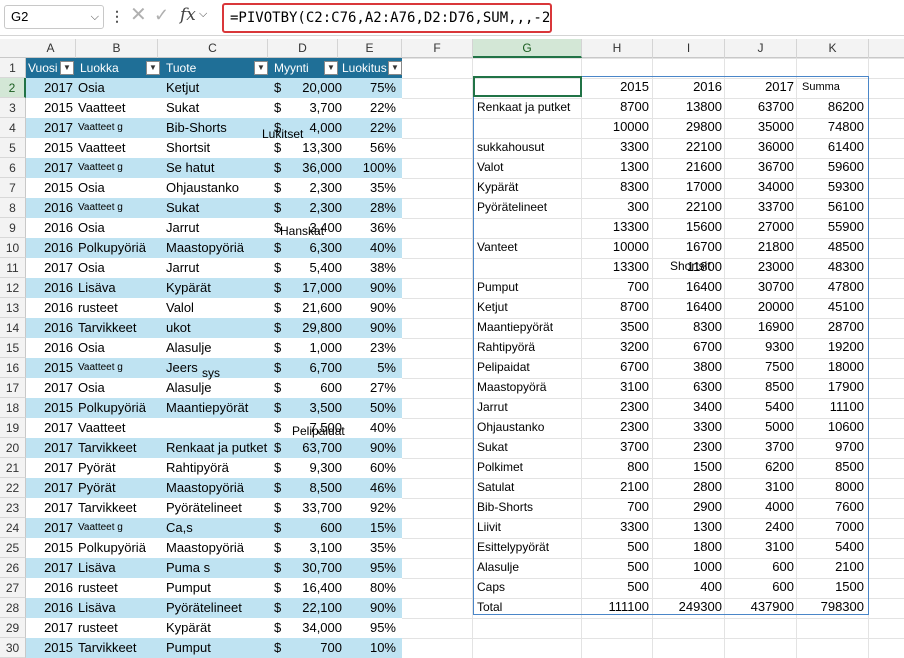  I want to click on table-cell: 56%, so click(370, 148).